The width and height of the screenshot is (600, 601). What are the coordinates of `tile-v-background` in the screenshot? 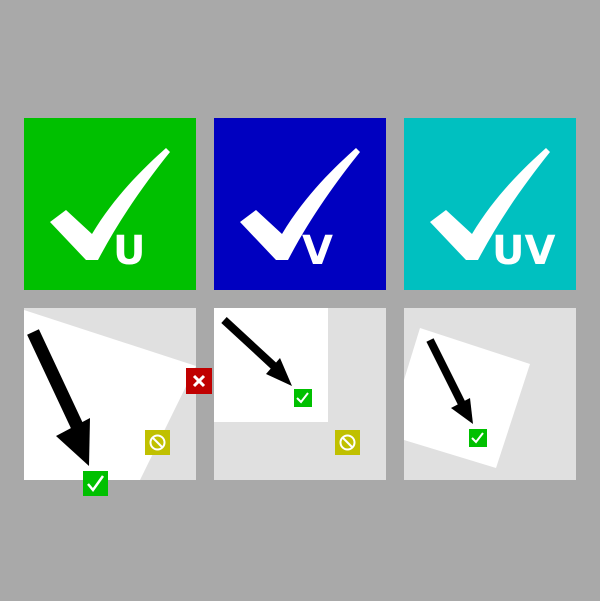 It's located at (300, 204).